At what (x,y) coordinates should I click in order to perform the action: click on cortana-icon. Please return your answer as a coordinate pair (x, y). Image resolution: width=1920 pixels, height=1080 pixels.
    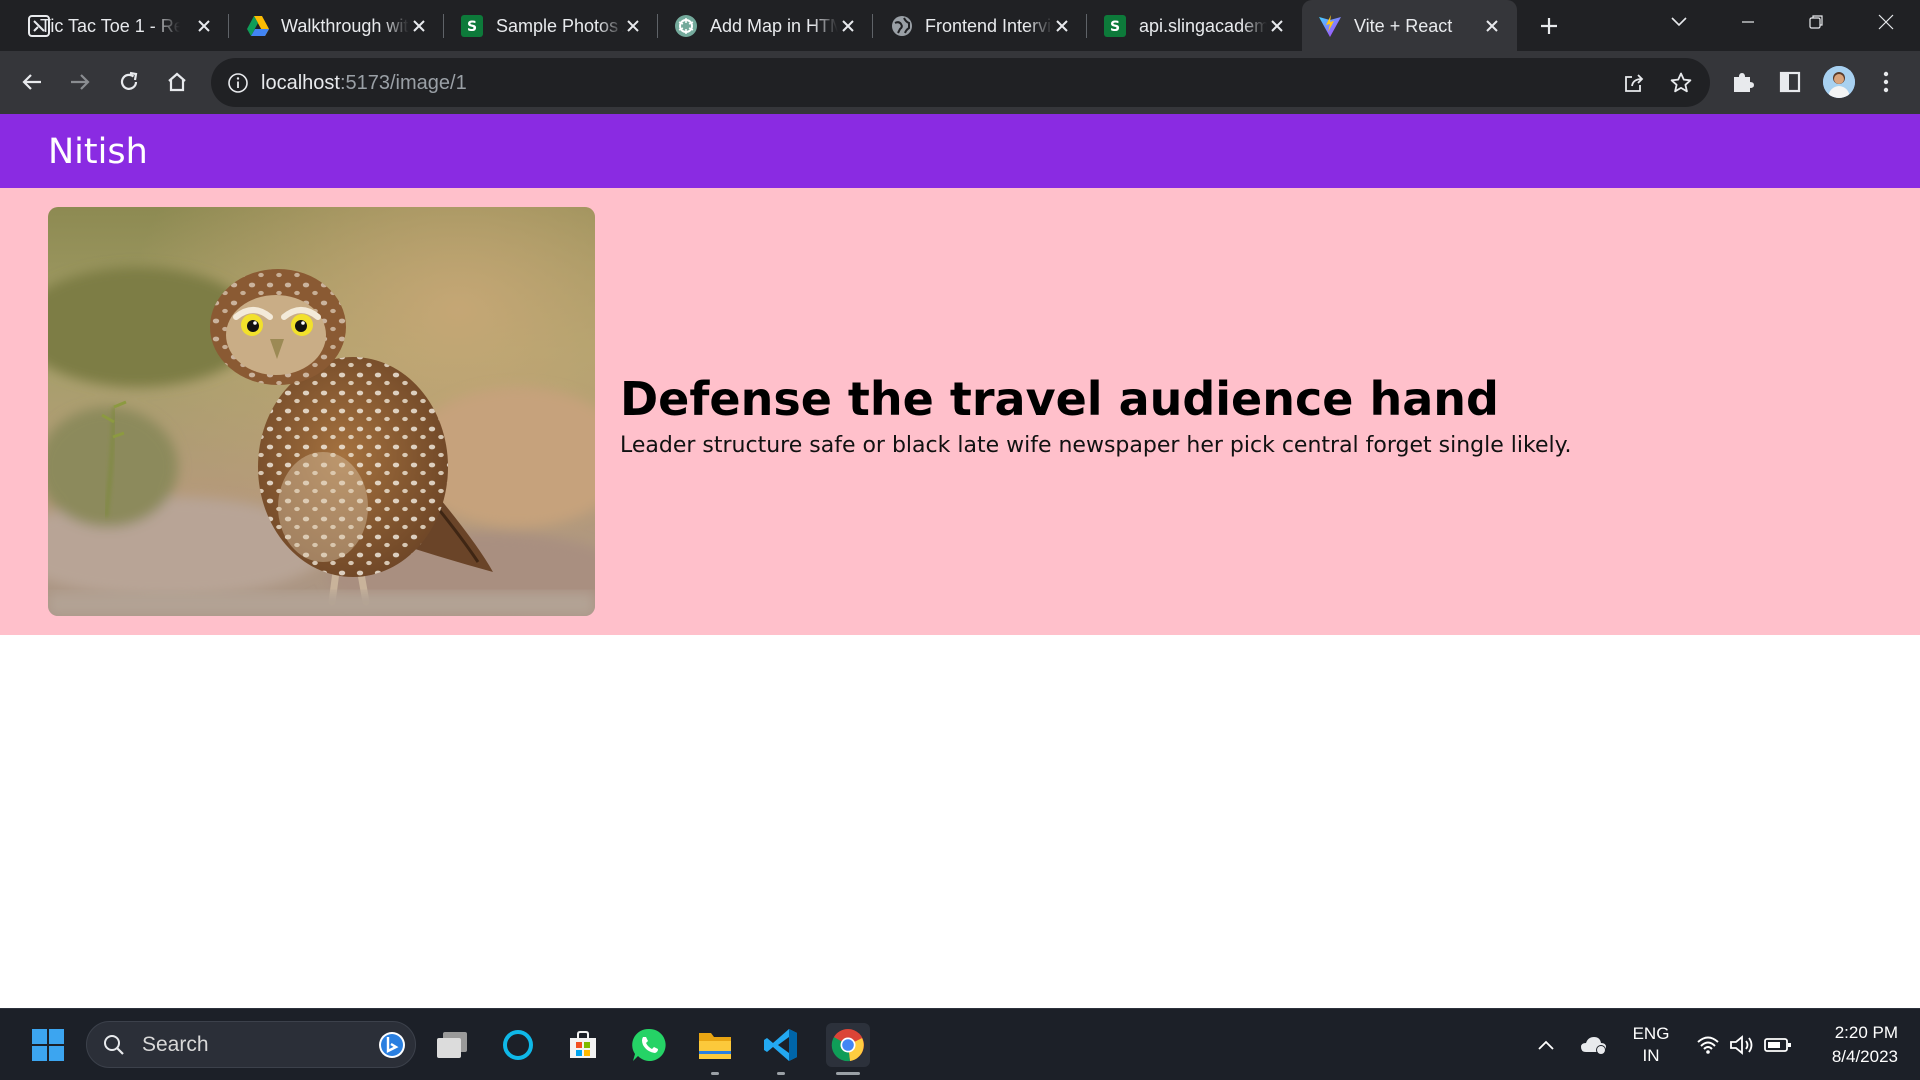
    Looking at the image, I should click on (518, 1045).